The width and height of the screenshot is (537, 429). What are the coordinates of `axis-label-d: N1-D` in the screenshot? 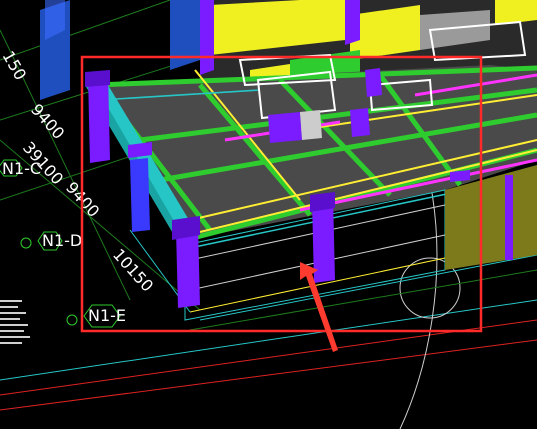 It's located at (62, 240).